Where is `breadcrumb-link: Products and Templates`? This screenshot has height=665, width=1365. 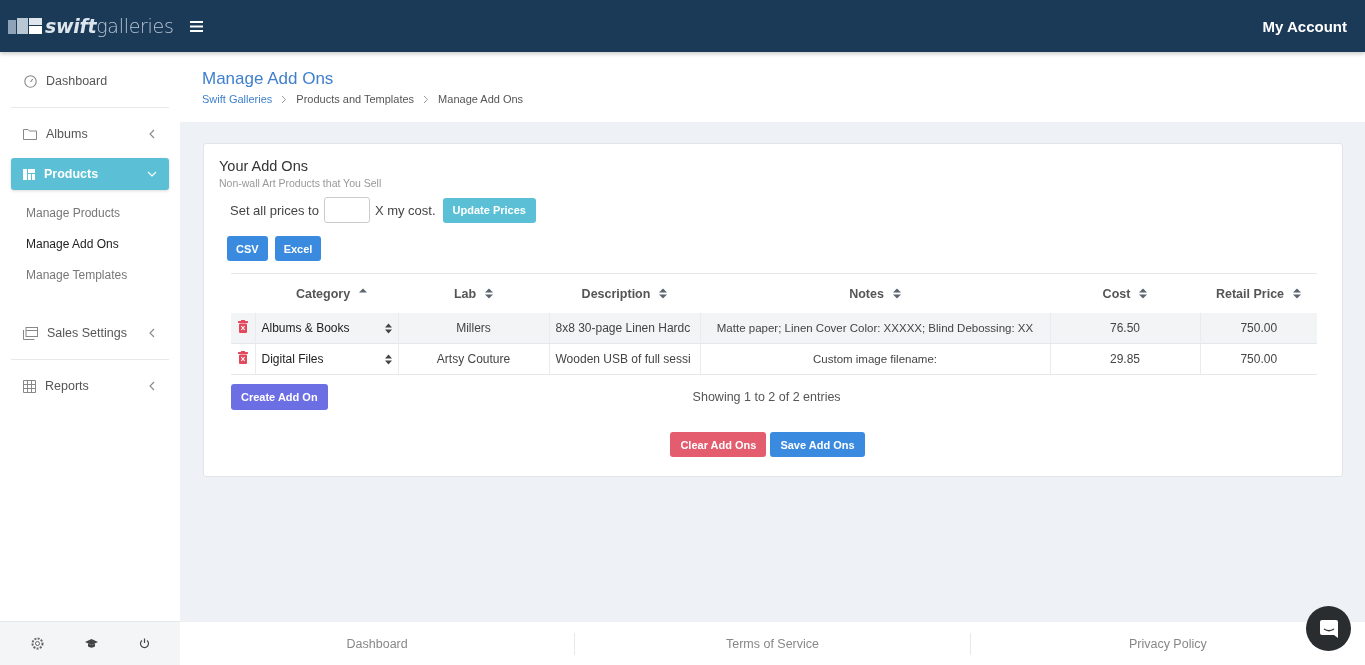 breadcrumb-link: Products and Templates is located at coordinates (355, 99).